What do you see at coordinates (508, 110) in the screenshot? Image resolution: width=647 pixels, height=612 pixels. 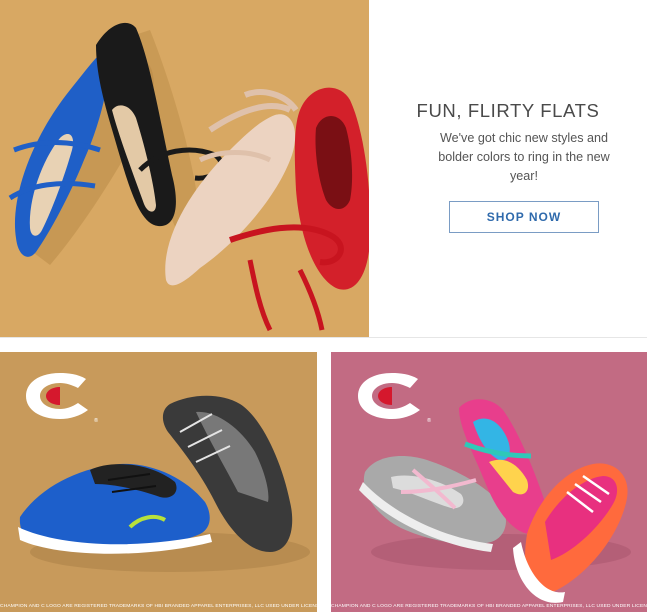 I see `hero-title: FUN, FLIRTY FLATS` at bounding box center [508, 110].